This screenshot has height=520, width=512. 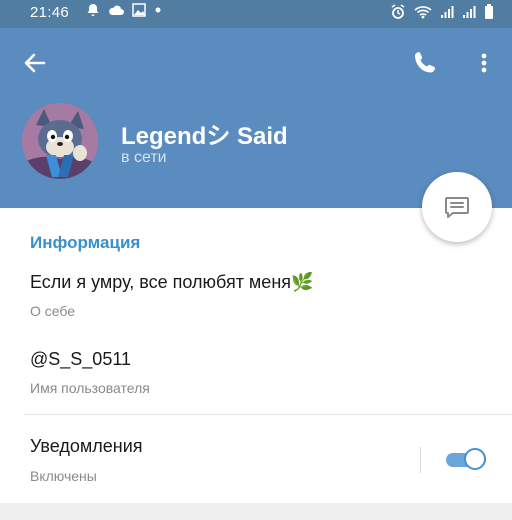 I want to click on back-button, so click(x=35, y=63).